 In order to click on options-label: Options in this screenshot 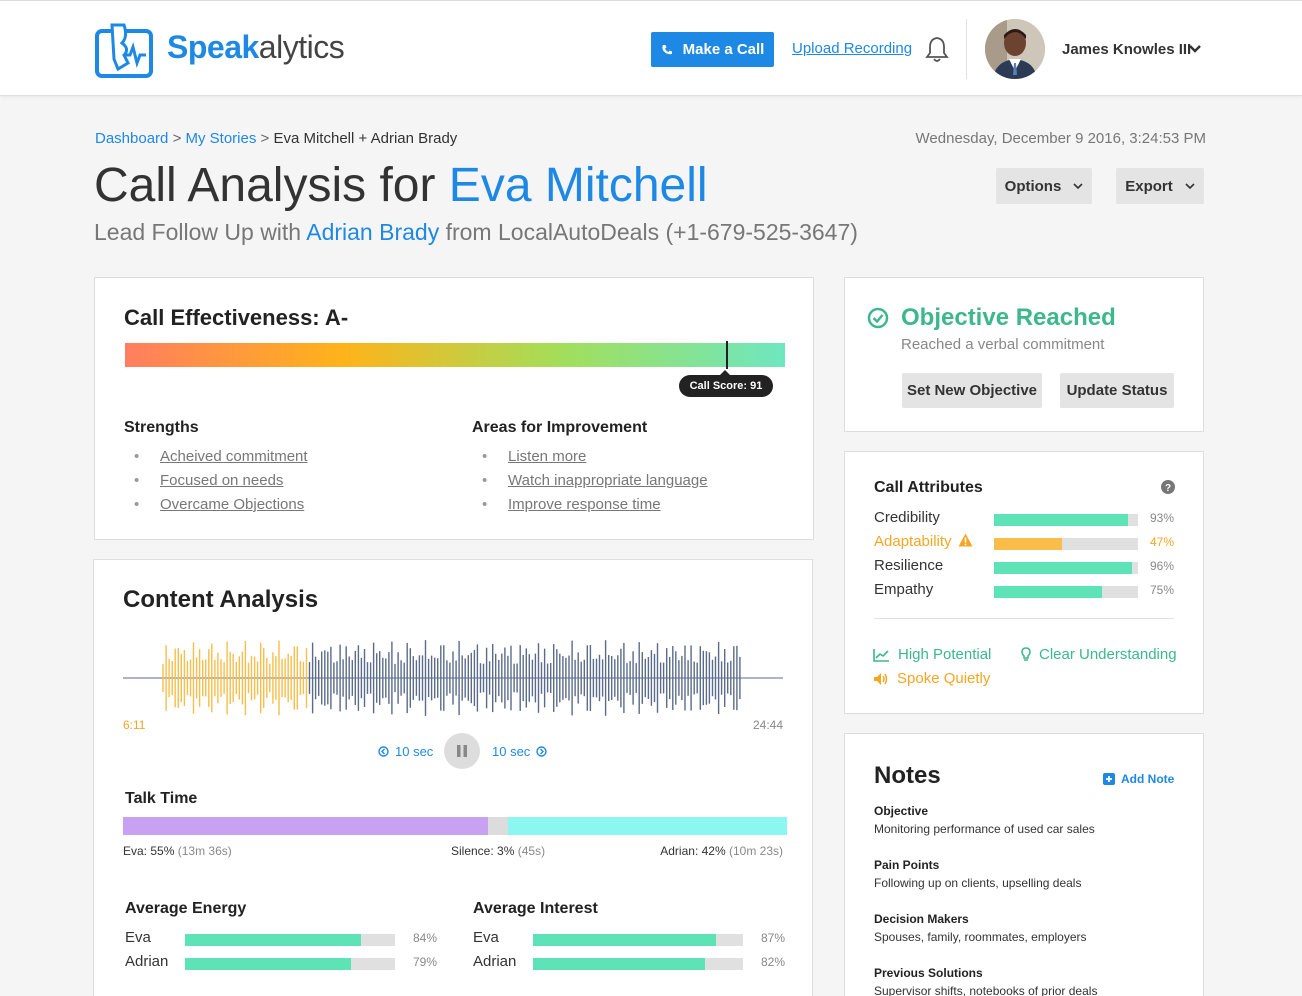, I will do `click(1033, 186)`.